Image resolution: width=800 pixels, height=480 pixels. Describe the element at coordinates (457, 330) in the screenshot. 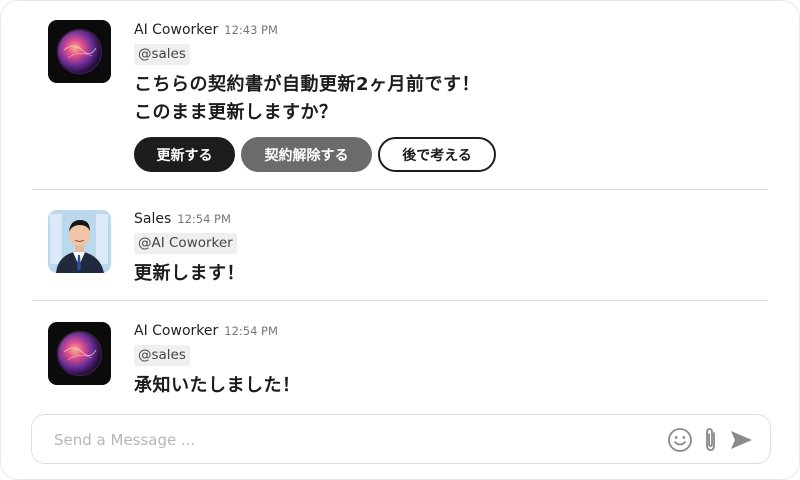

I see `message-header: AI Coworker 12:54 PM` at that location.